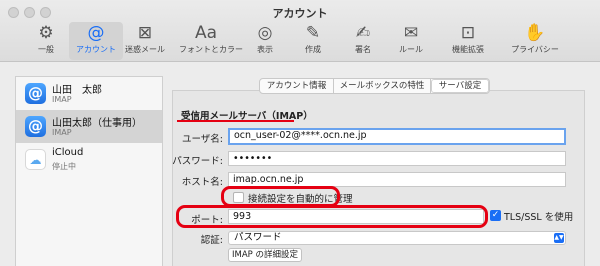 The width and height of the screenshot is (600, 266). Describe the element at coordinates (460, 86) in the screenshot. I see `tab-server-settings: サーバ設定` at that location.